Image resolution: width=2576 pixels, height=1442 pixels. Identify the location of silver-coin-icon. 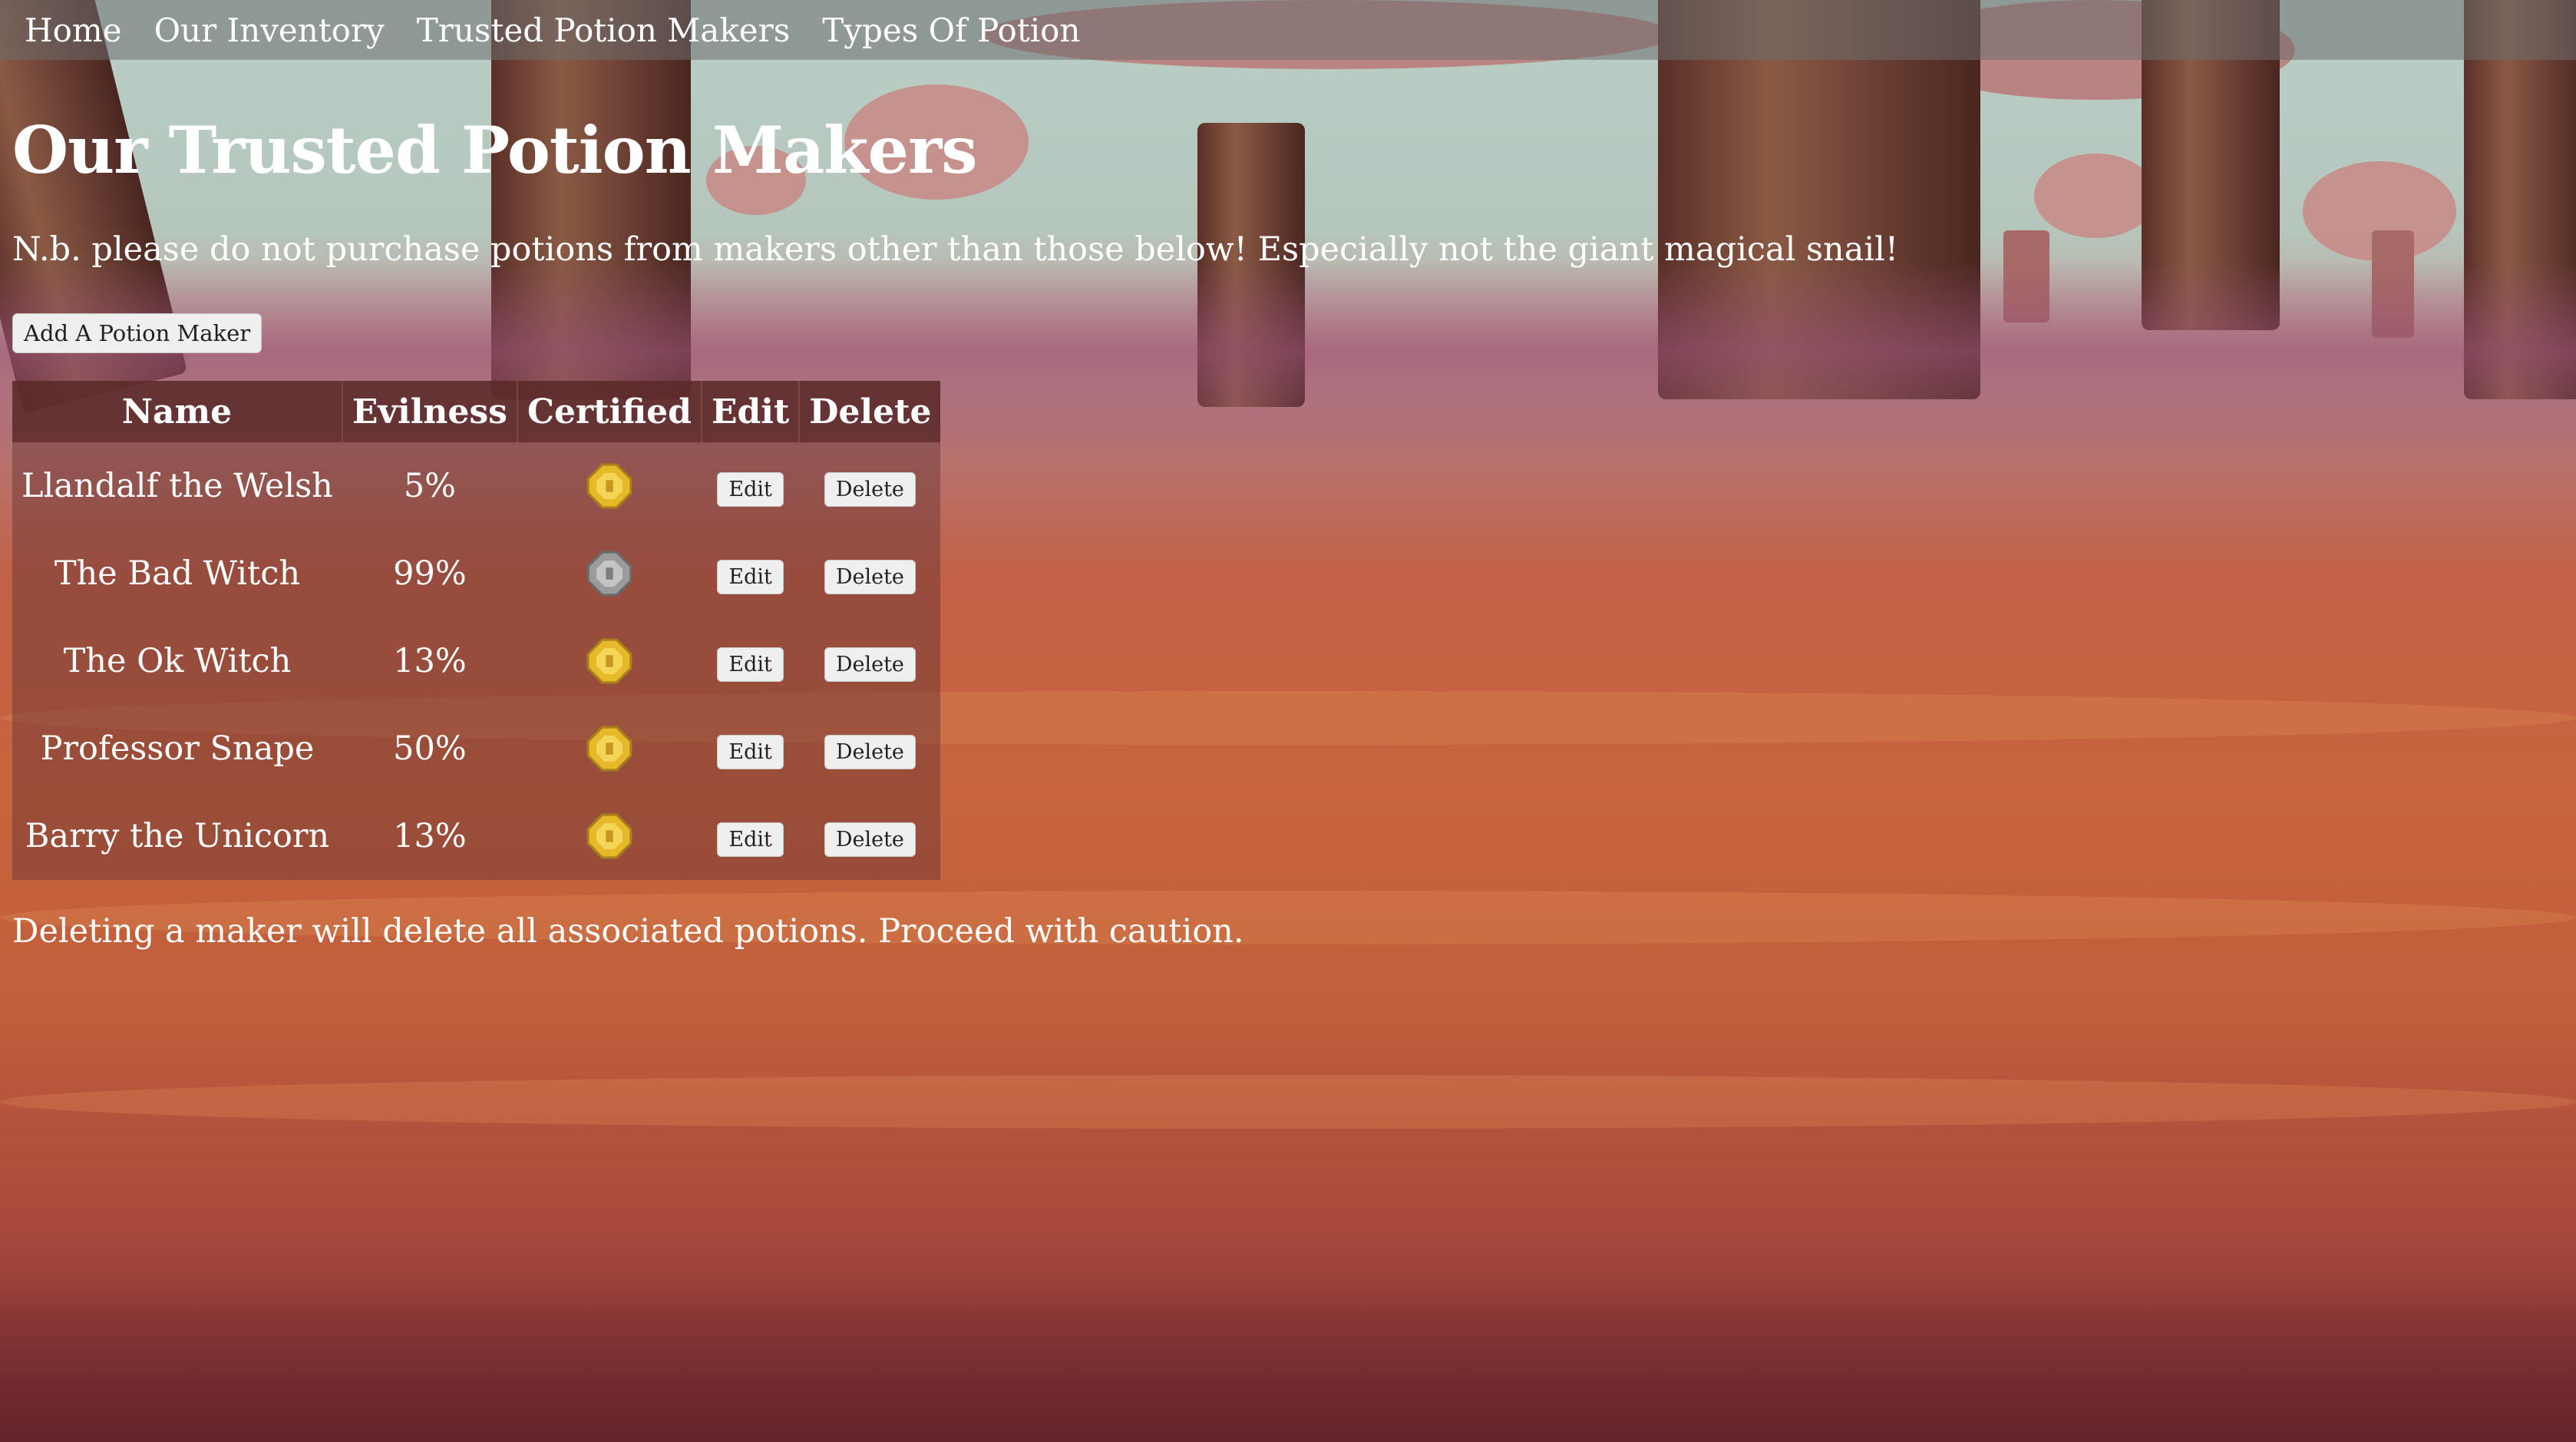
(609, 574).